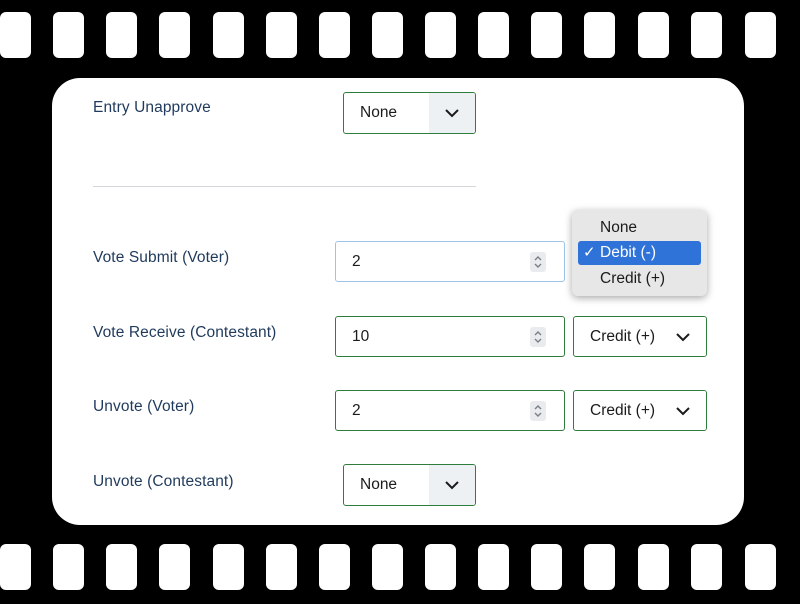  I want to click on dropdown-option-debit: ✓ Debit (-), so click(639, 253).